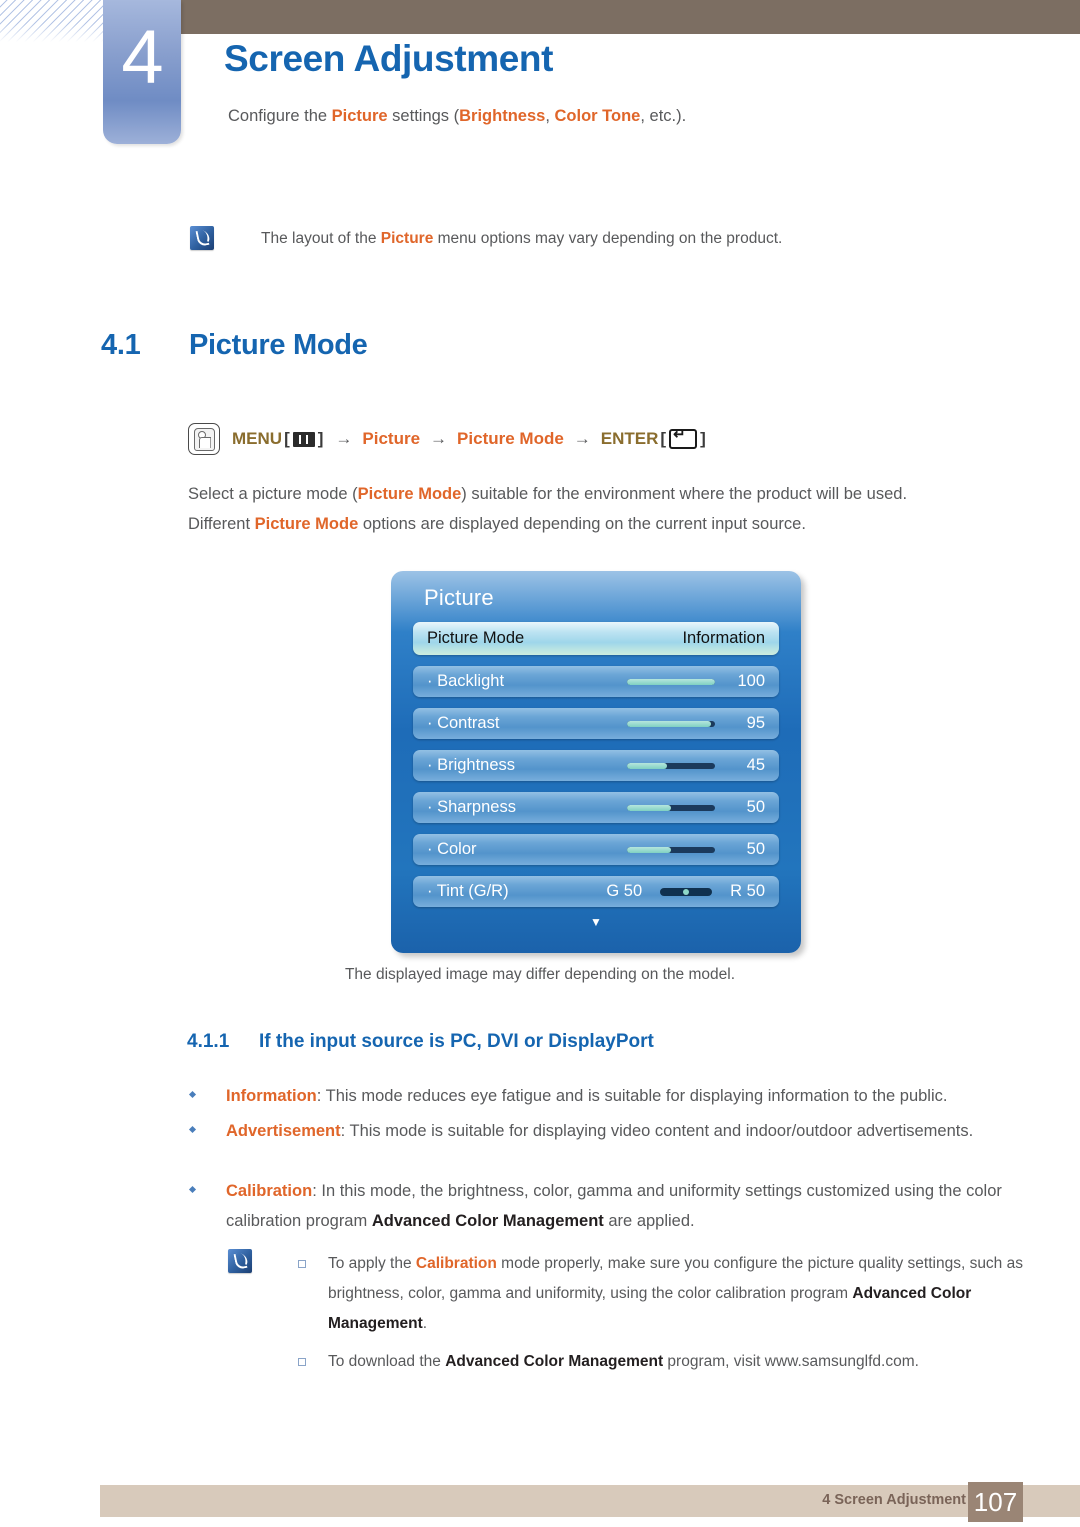 The width and height of the screenshot is (1080, 1527). Describe the element at coordinates (597, 116) in the screenshot. I see `chapter-subtitle-color-tone: Color Tone` at that location.